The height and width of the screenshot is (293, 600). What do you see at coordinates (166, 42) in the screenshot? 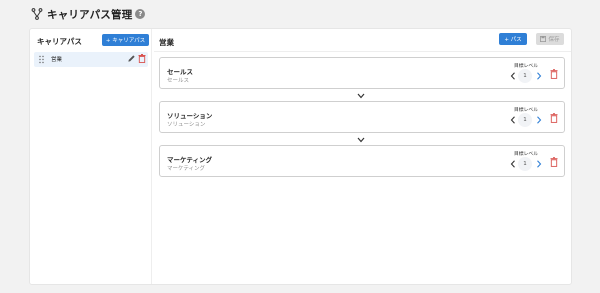
I see `career-path-title: 営業` at bounding box center [166, 42].